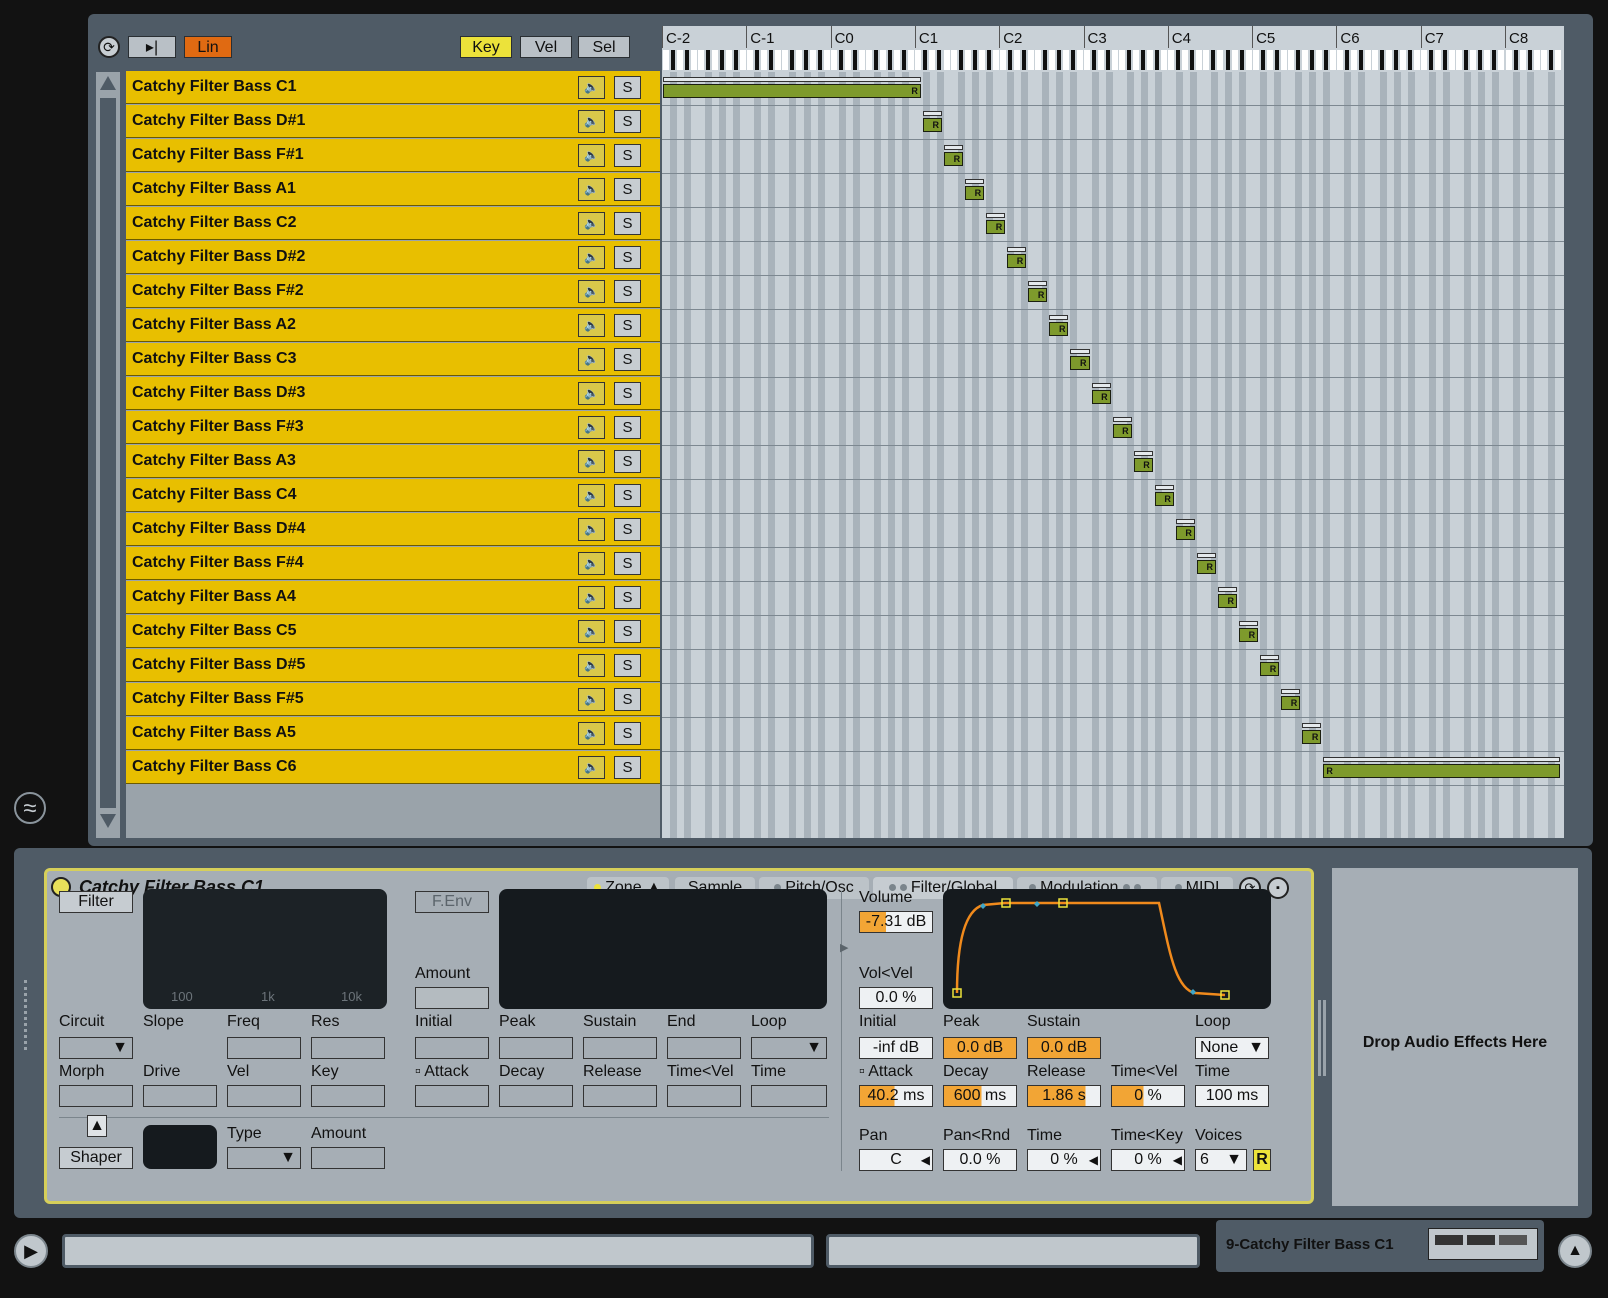 Image resolution: width=1608 pixels, height=1298 pixels. Describe the element at coordinates (1262, 1160) in the screenshot. I see `retrigger-button: R` at that location.